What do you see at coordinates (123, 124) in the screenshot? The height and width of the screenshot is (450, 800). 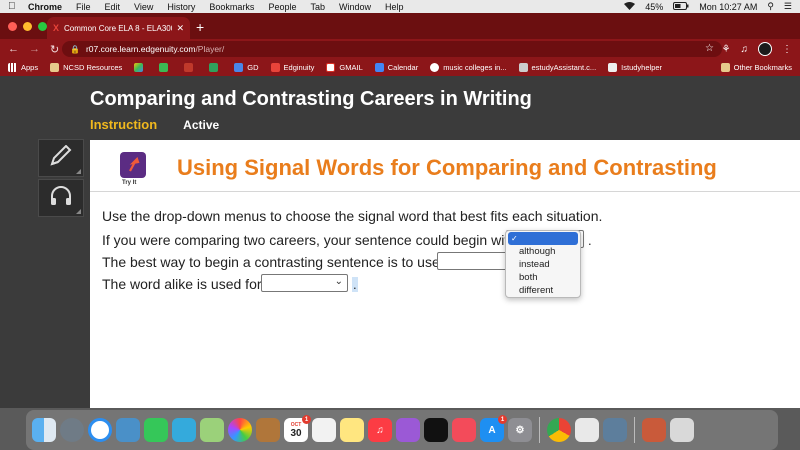 I see `tab-instruction: Instruction` at bounding box center [123, 124].